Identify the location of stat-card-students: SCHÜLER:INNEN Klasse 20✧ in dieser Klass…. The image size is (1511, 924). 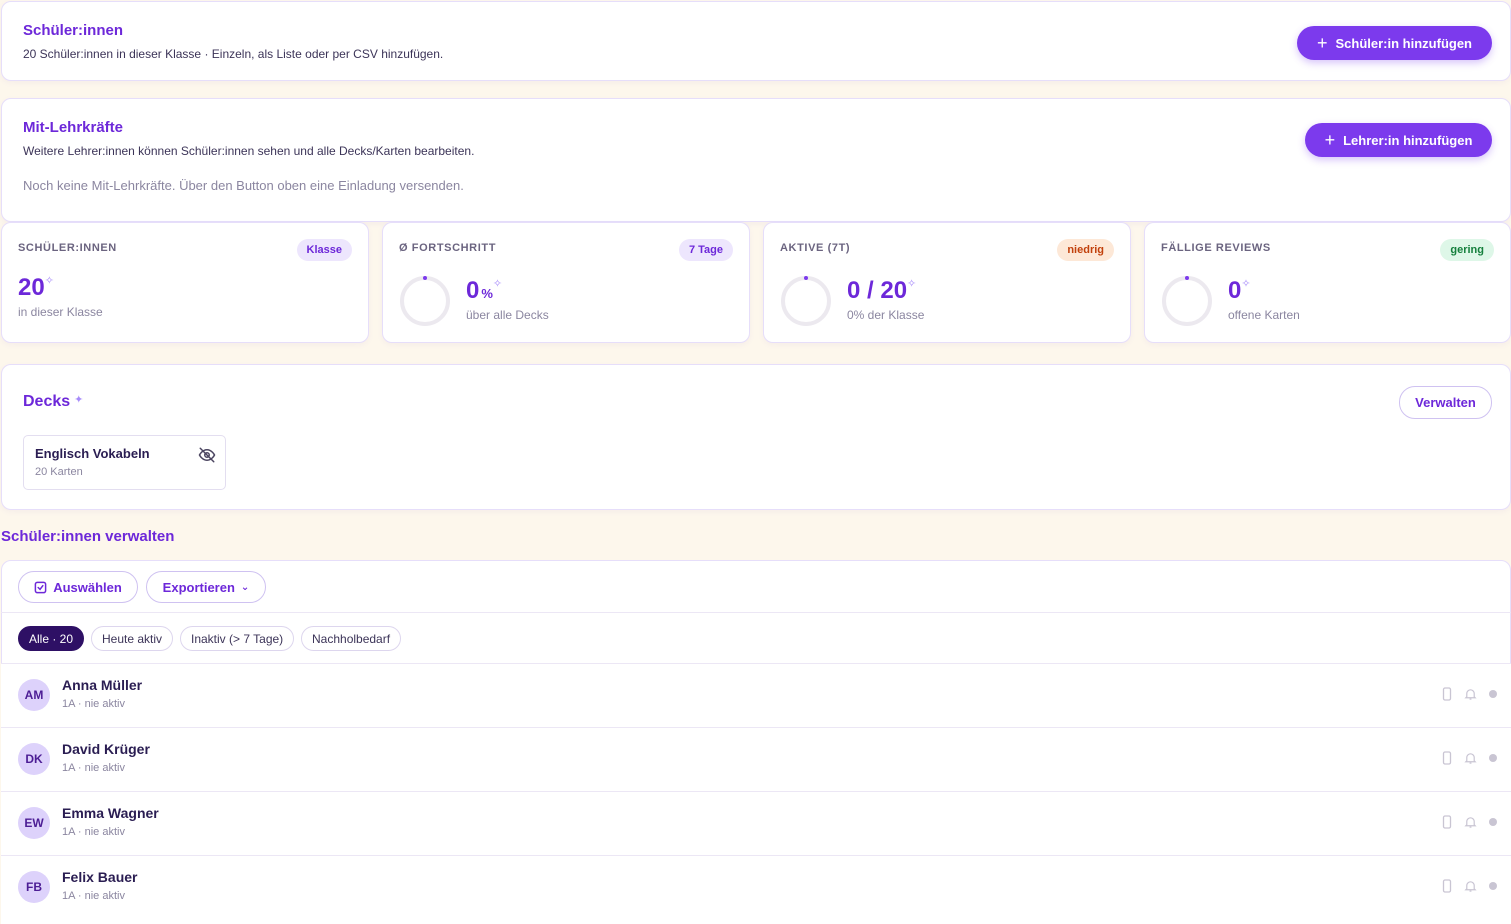
(185, 282).